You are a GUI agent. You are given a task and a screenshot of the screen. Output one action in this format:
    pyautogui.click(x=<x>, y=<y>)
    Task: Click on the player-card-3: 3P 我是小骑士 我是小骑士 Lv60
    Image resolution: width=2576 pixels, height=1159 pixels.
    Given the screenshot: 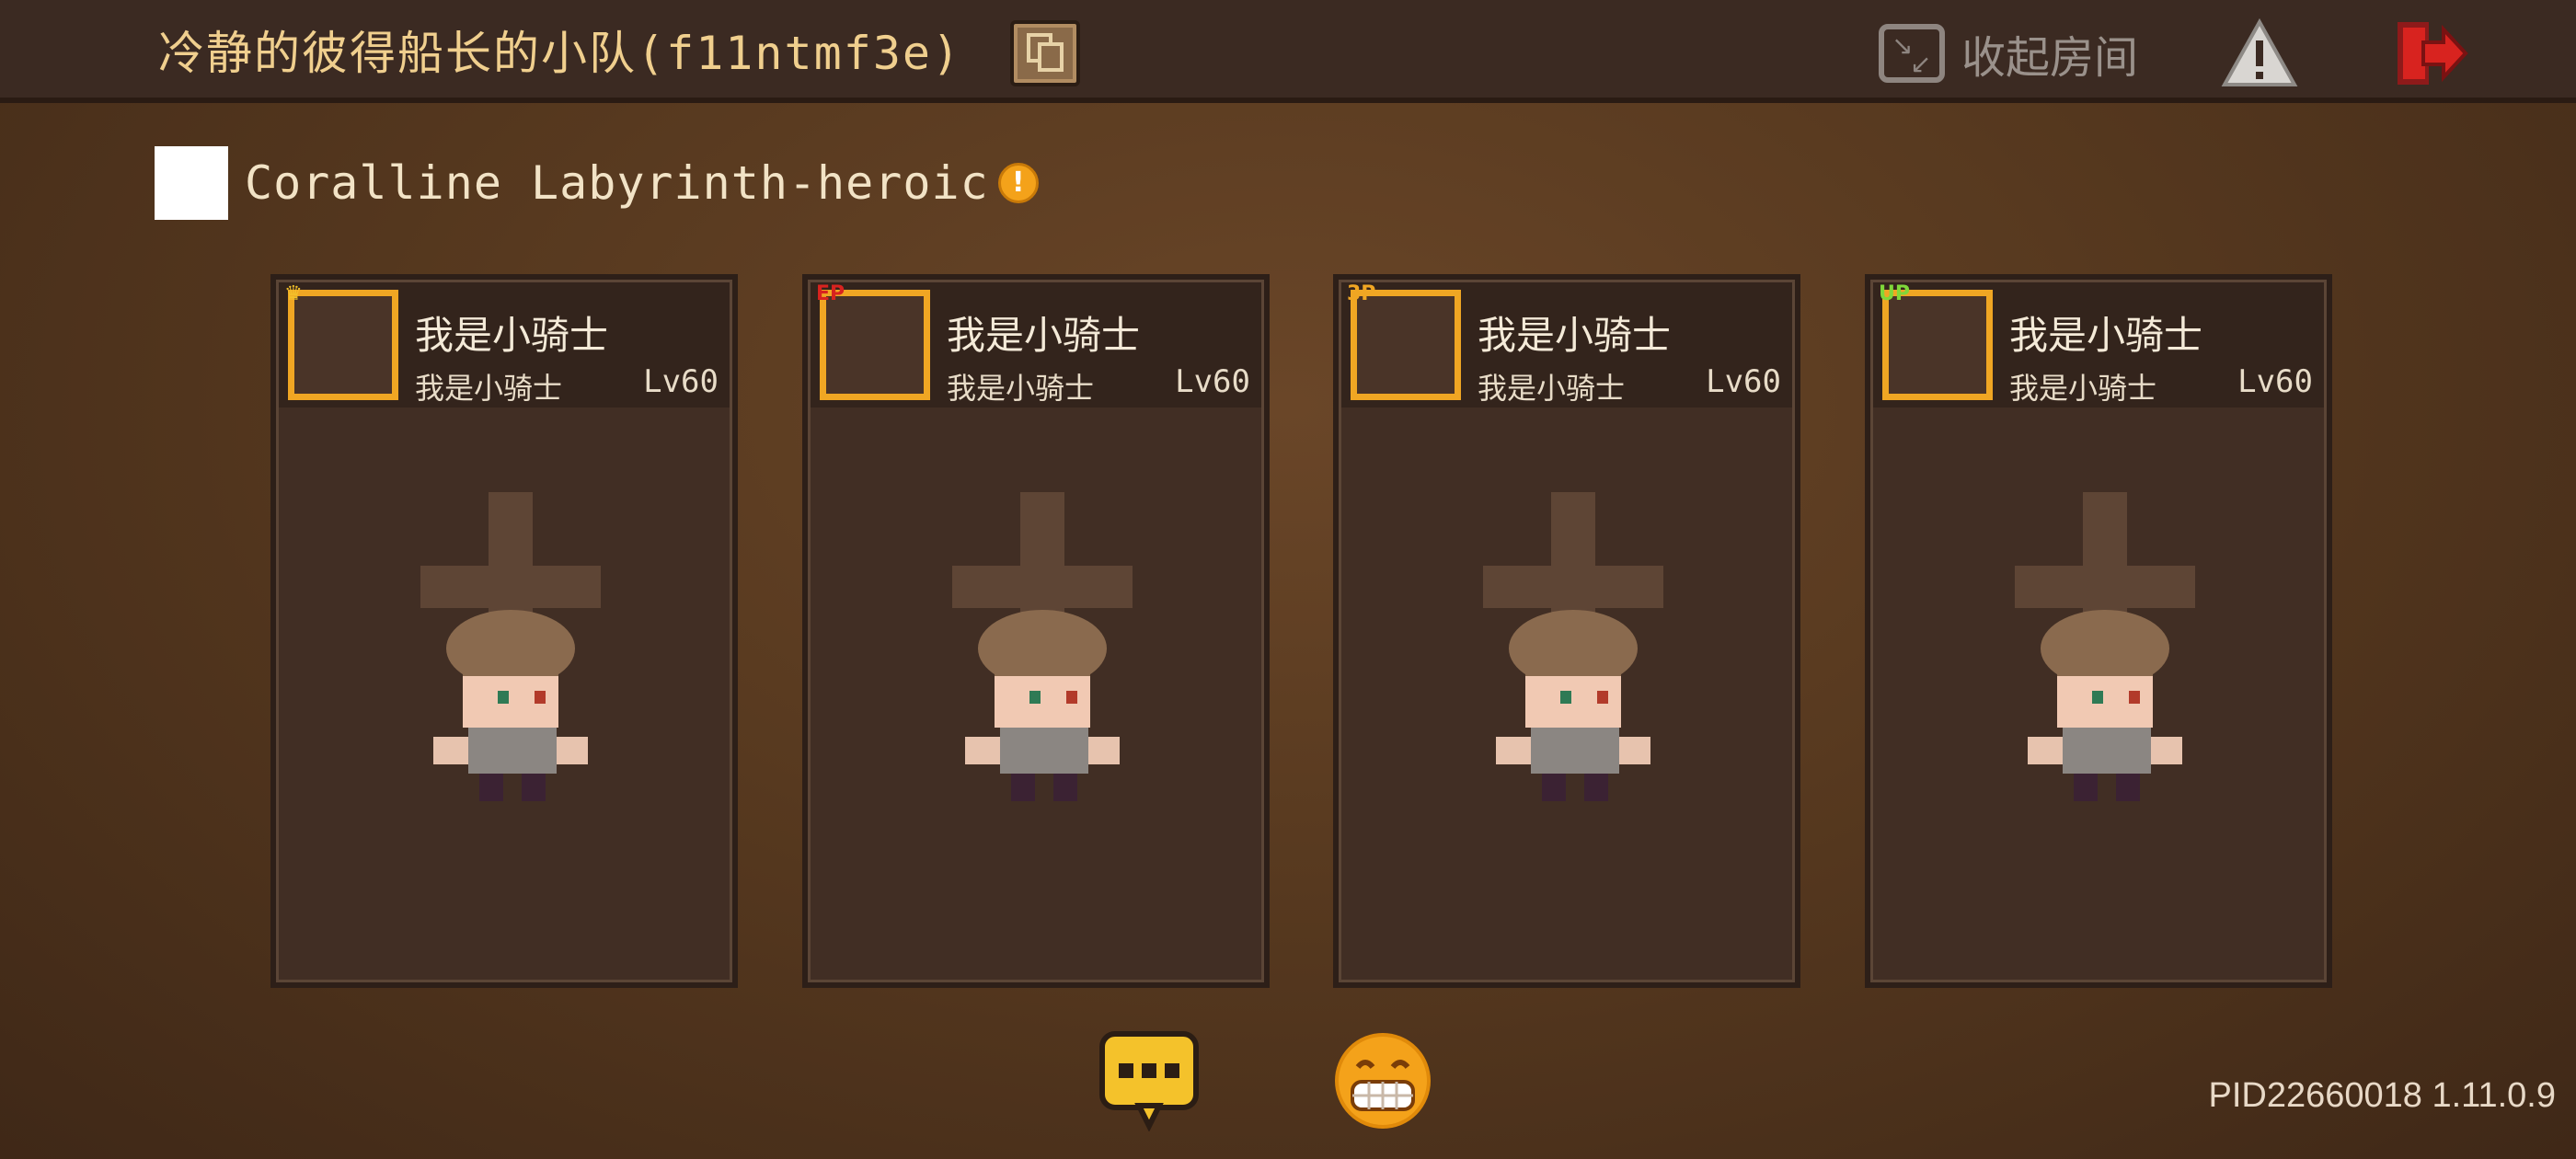 What is the action you would take?
    pyautogui.click(x=1566, y=631)
    